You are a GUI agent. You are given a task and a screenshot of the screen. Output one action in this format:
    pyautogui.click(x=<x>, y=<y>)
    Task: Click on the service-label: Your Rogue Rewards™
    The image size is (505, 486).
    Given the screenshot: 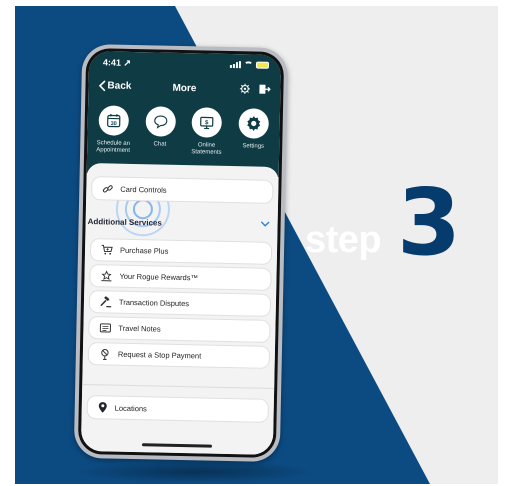 What is the action you would take?
    pyautogui.click(x=159, y=277)
    